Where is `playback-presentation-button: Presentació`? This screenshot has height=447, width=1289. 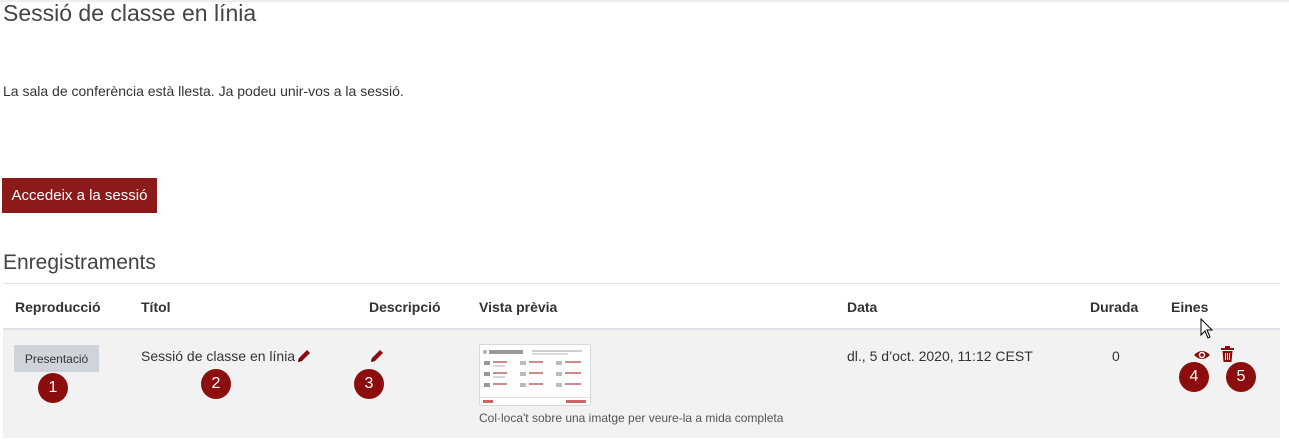 playback-presentation-button: Presentació is located at coordinates (56, 358).